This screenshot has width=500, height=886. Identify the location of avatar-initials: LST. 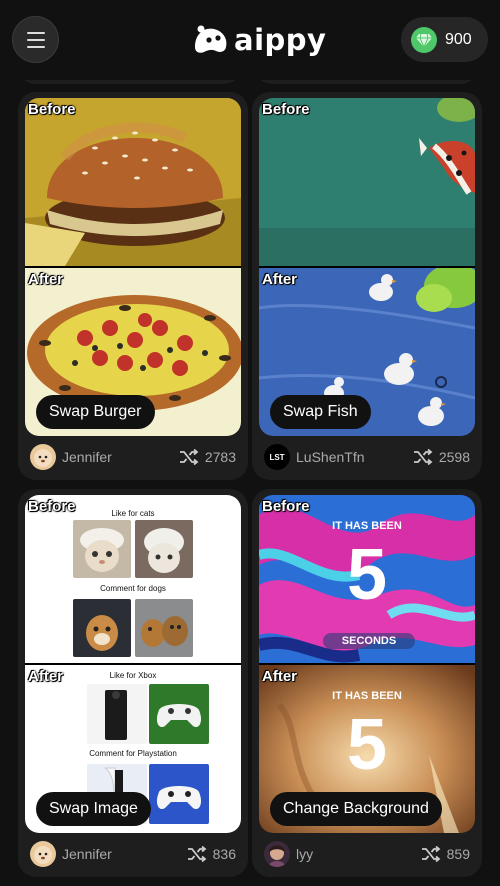
(277, 457).